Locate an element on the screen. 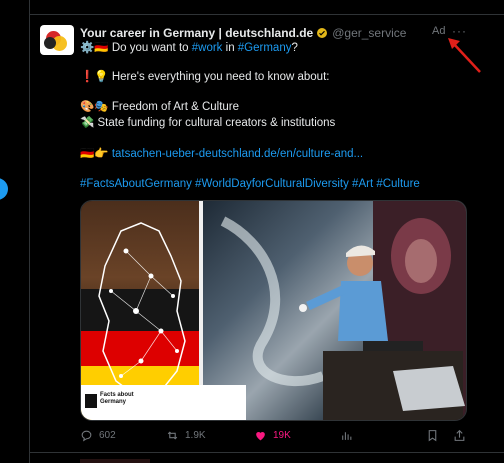 The image size is (504, 463). like-count: 19K is located at coordinates (282, 435).